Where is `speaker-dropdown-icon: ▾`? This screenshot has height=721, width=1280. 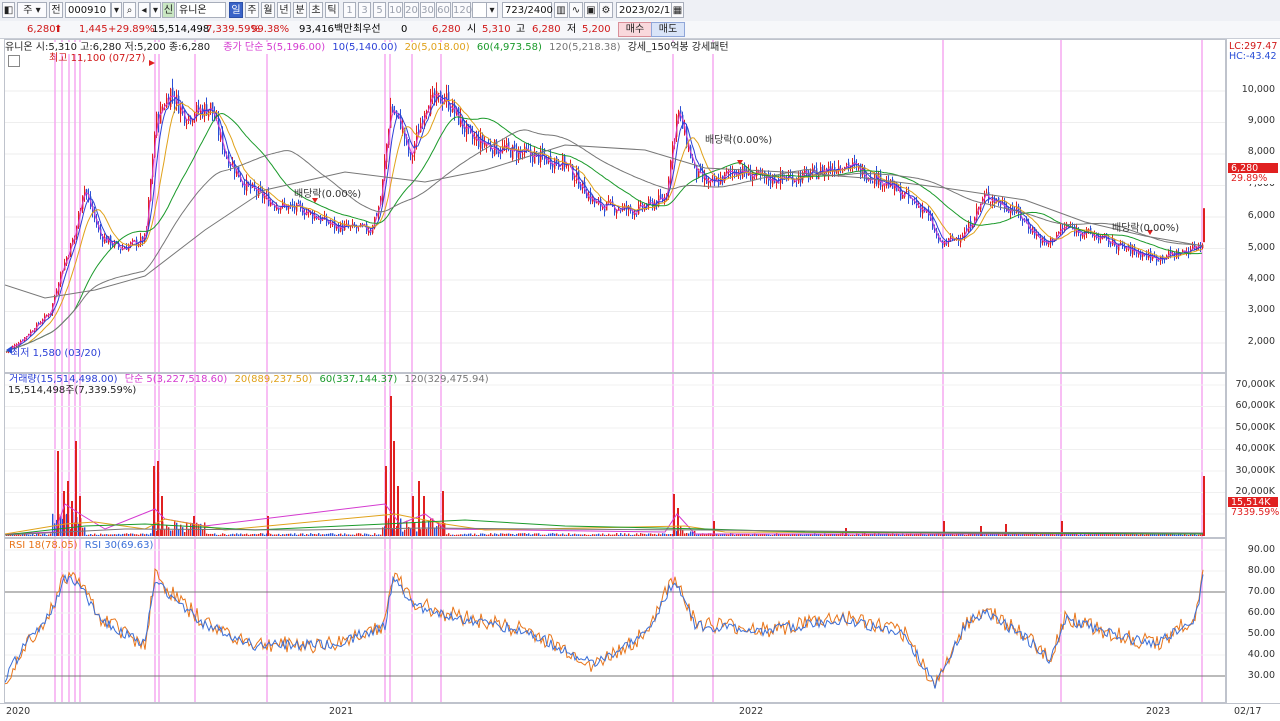
speaker-dropdown-icon: ▾ is located at coordinates (155, 10).